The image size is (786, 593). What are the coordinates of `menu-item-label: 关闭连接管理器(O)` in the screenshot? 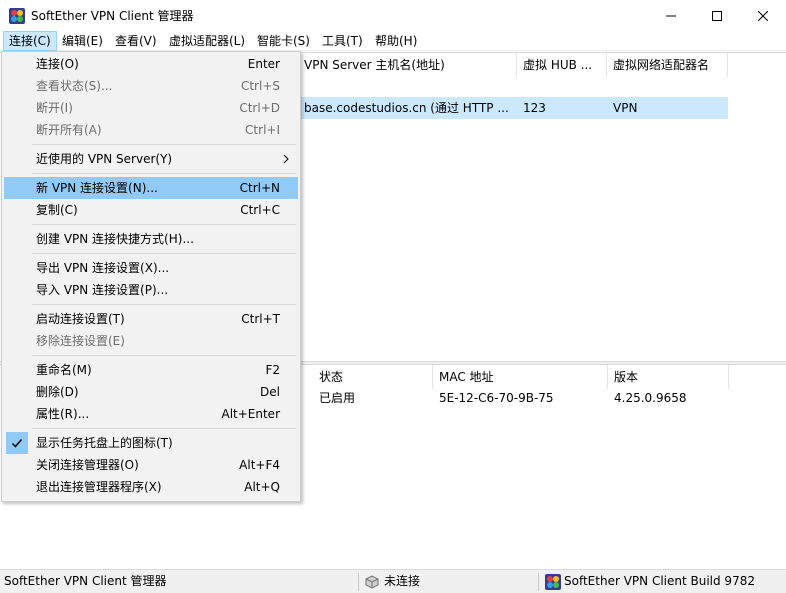 It's located at (87, 465).